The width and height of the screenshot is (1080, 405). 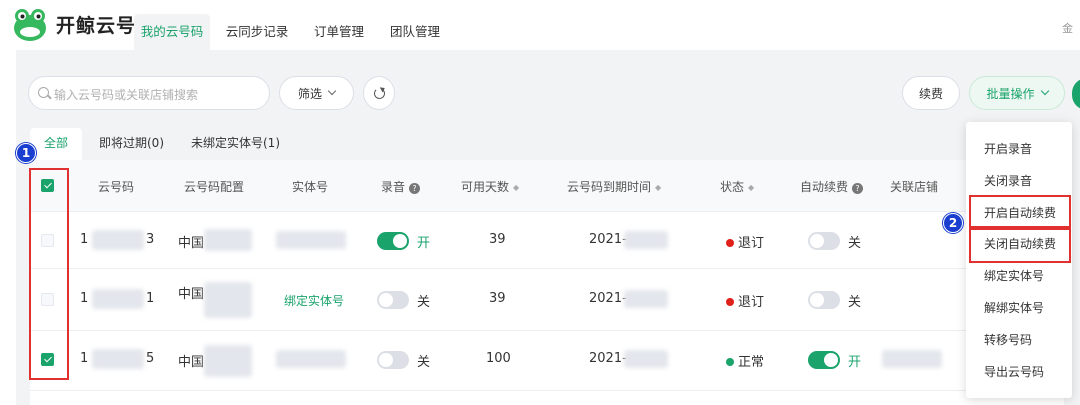 I want to click on column-header-auto-renew: 自动续费?, so click(x=832, y=186).